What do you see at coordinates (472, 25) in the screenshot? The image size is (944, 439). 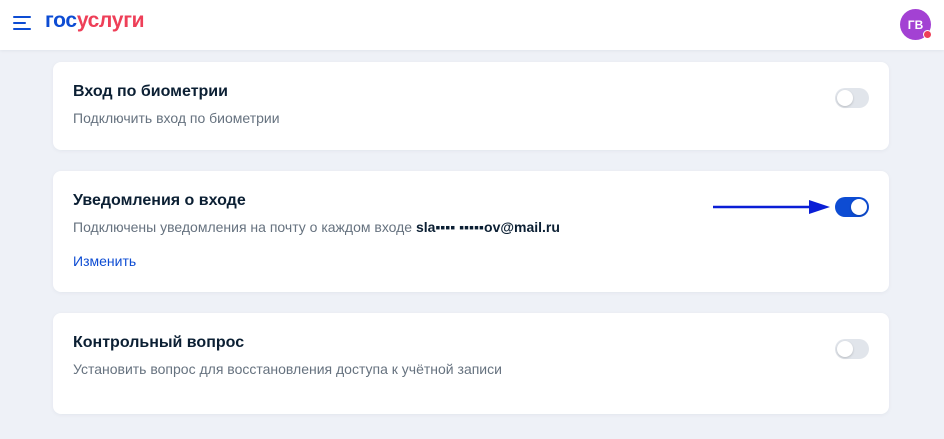 I see `header: госуслуги ГВ` at bounding box center [472, 25].